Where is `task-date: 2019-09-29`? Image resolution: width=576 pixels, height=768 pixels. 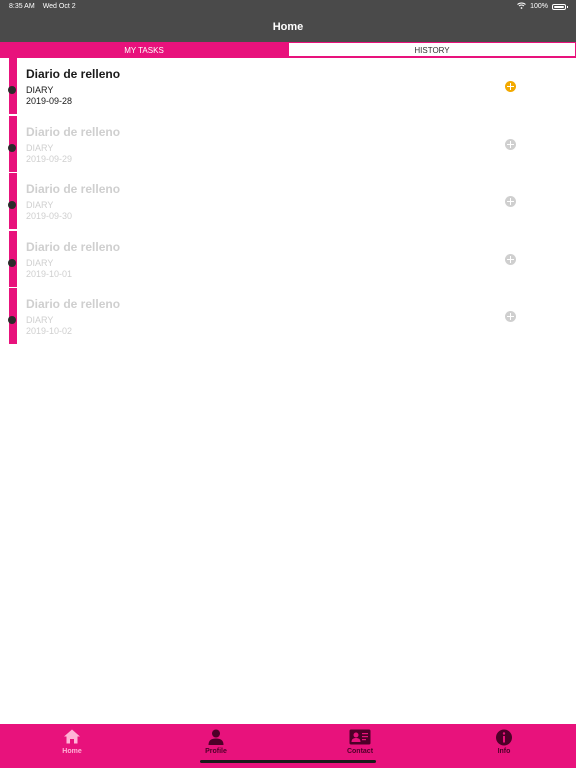 task-date: 2019-09-29 is located at coordinates (49, 158).